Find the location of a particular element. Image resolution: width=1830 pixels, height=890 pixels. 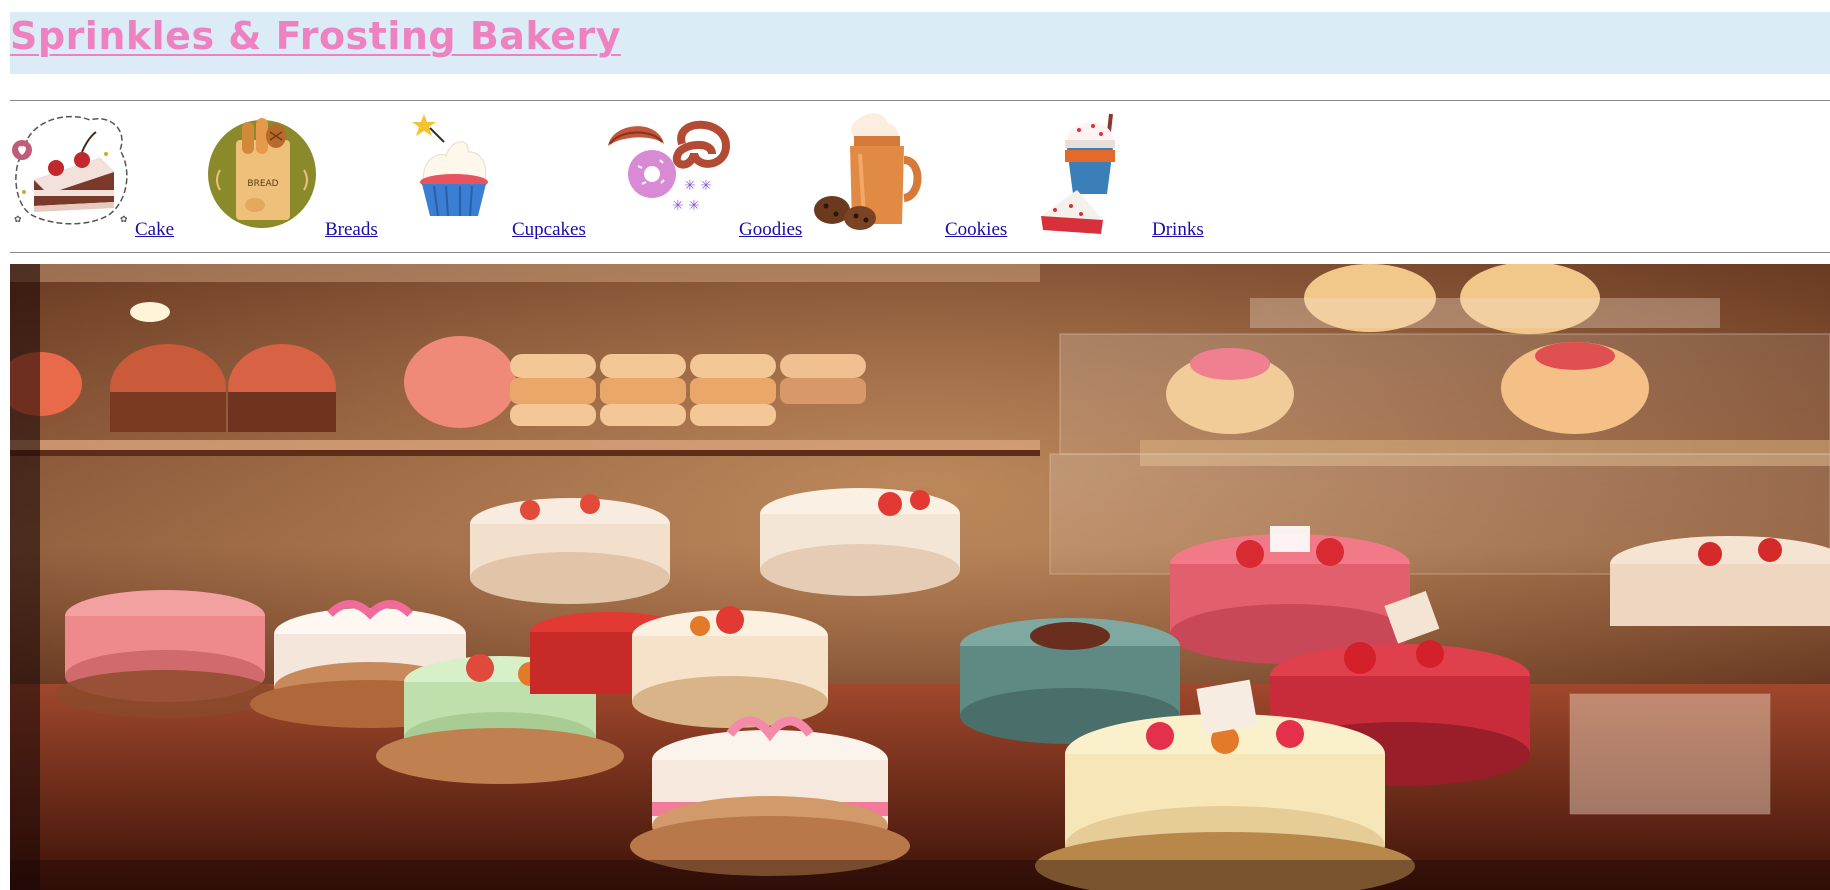

bread-bag-icon: BREAD is located at coordinates (262, 173).